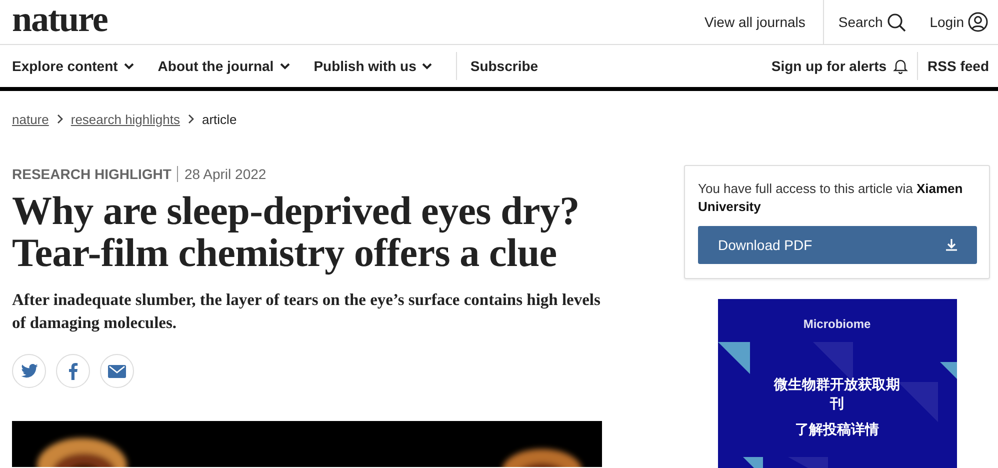  What do you see at coordinates (839, 66) in the screenshot?
I see `alerts-link: Sign up for alerts` at bounding box center [839, 66].